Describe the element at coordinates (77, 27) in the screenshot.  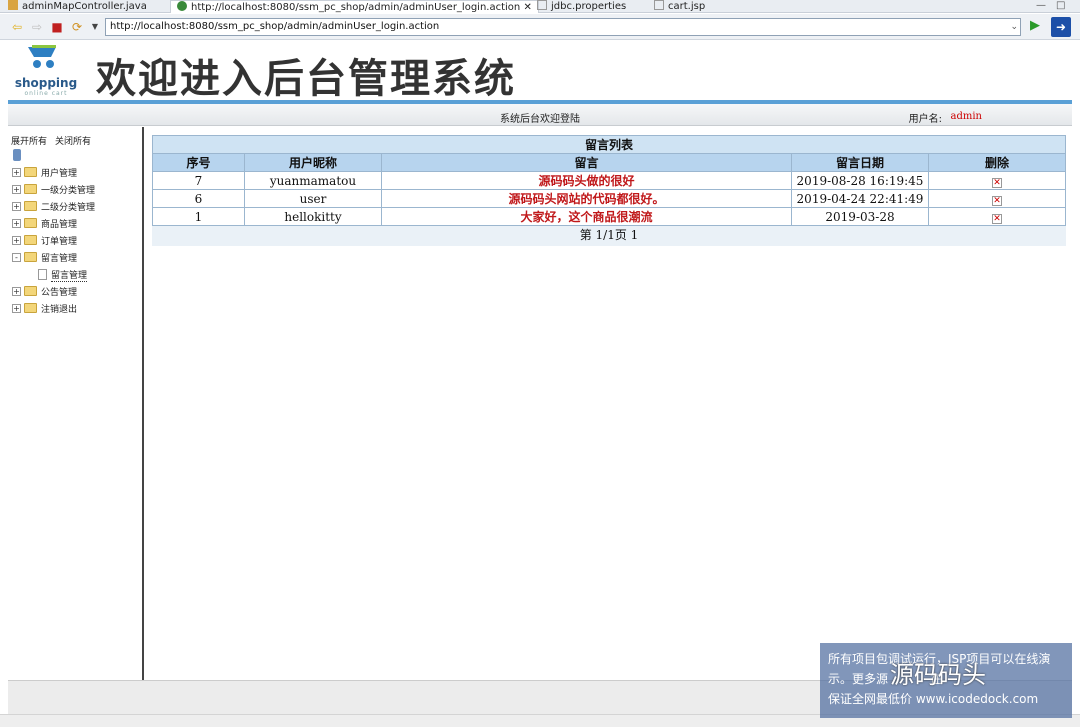
I see `refresh-icon: ⟳` at that location.